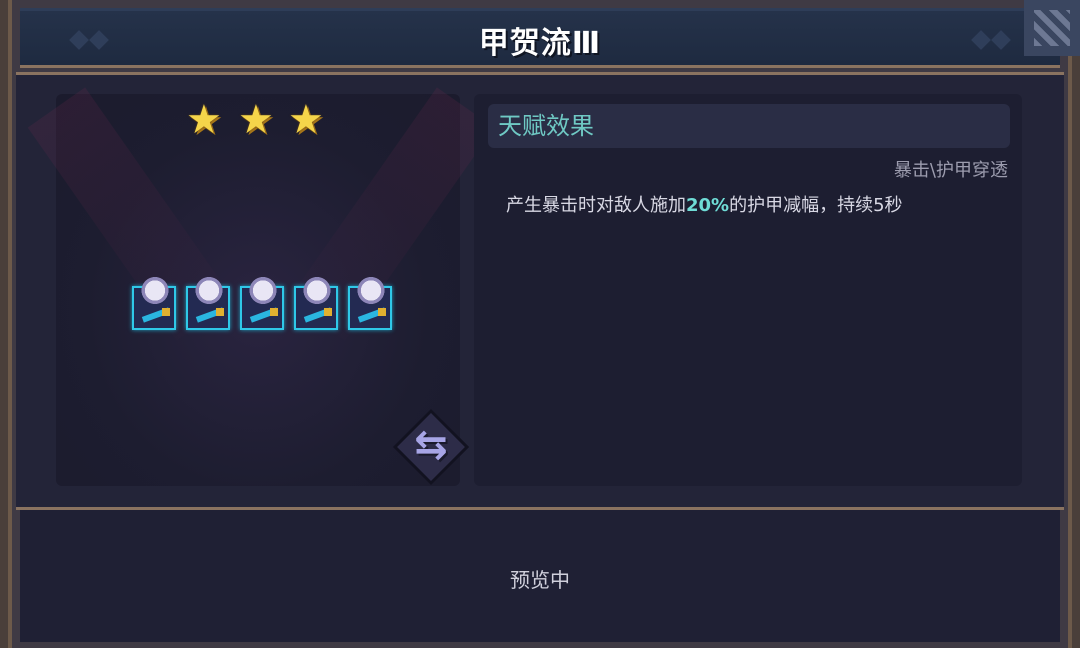  What do you see at coordinates (540, 43) in the screenshot?
I see `page-title: 甲贺流Ⅲ` at bounding box center [540, 43].